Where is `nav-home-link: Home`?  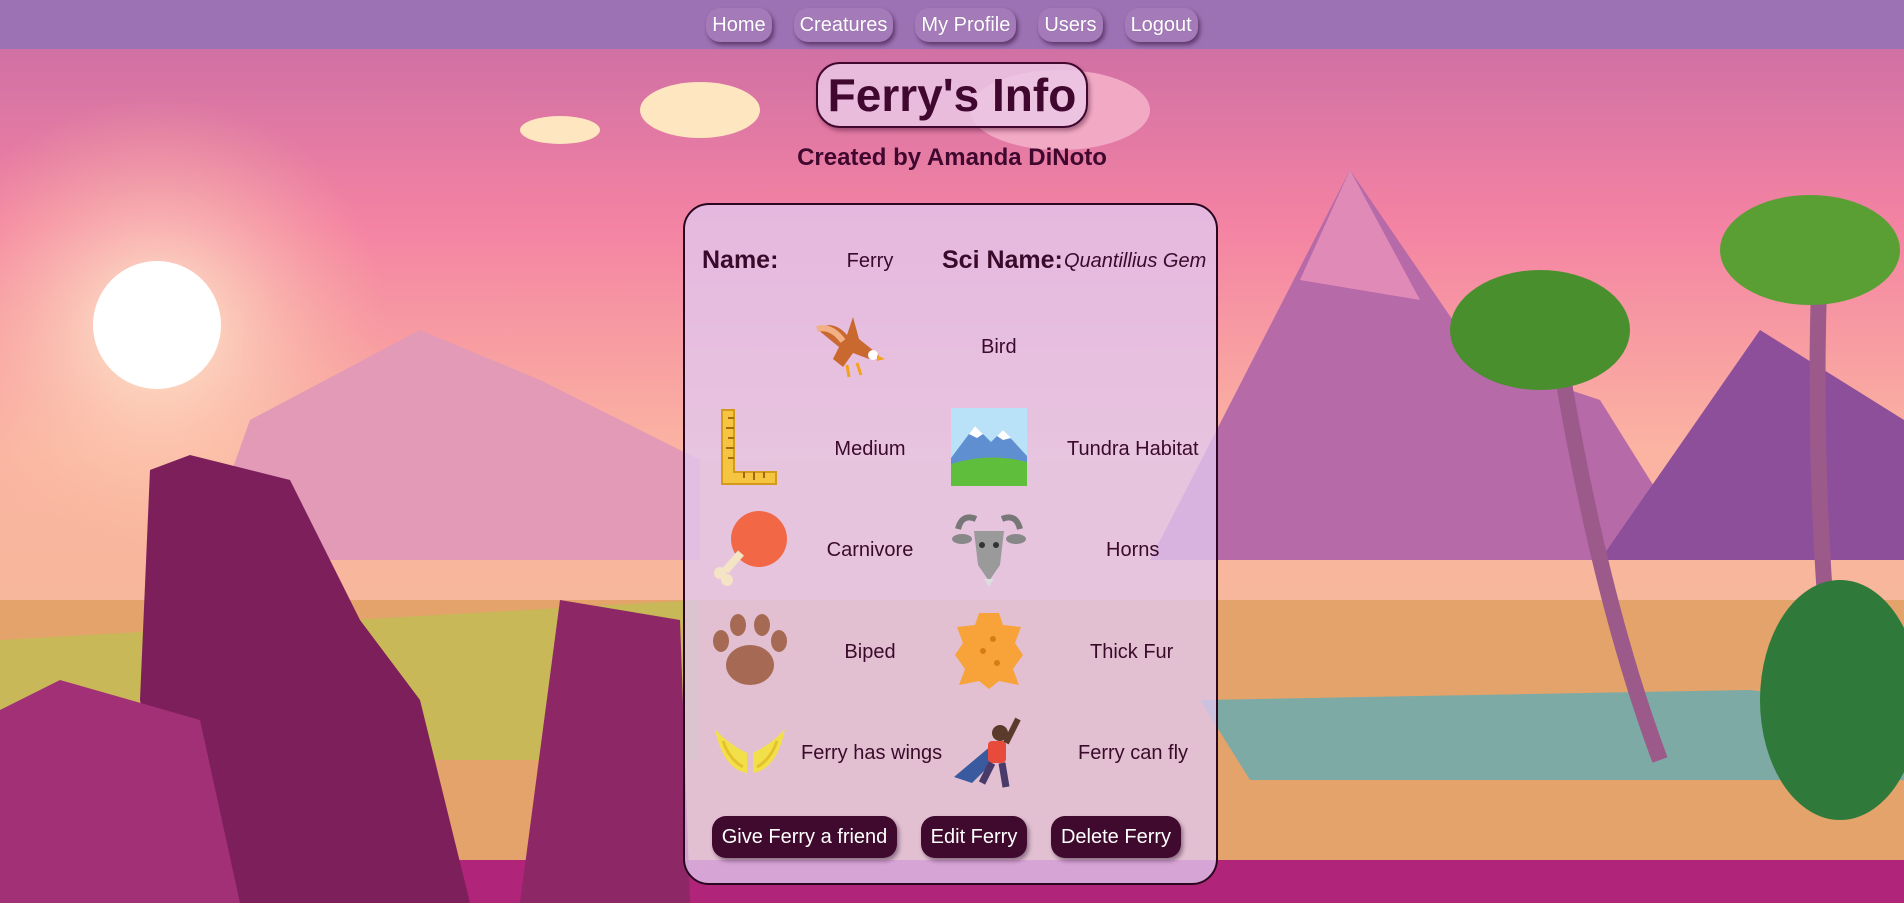
nav-home-link: Home is located at coordinates (739, 24).